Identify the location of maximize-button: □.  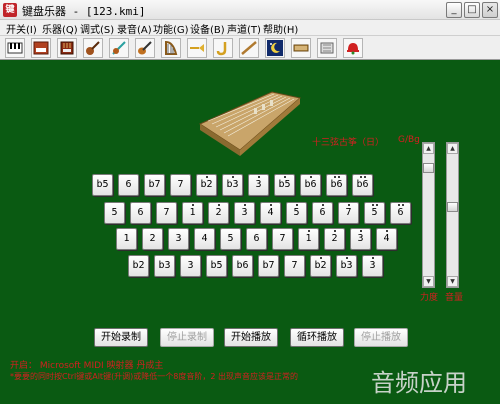
(472, 10).